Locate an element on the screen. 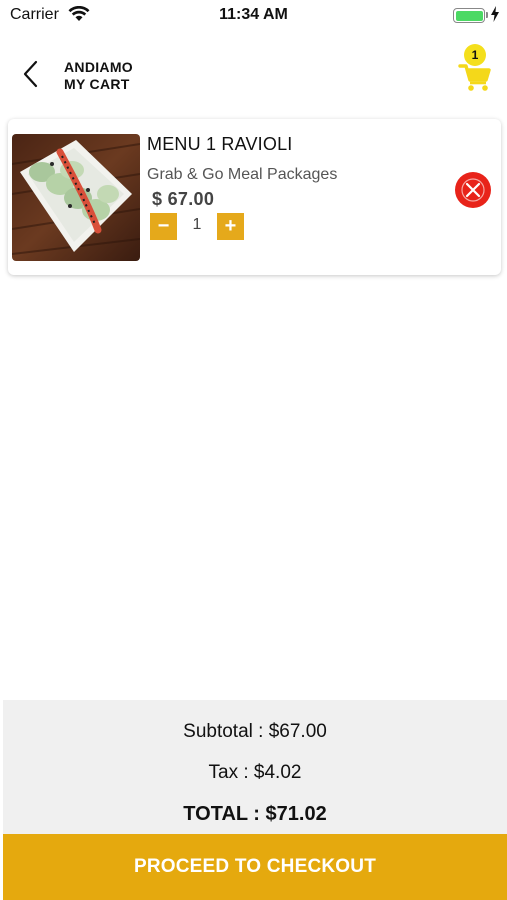 The image size is (507, 900). item-category: Grab & Go Meal Packages is located at coordinates (242, 174).